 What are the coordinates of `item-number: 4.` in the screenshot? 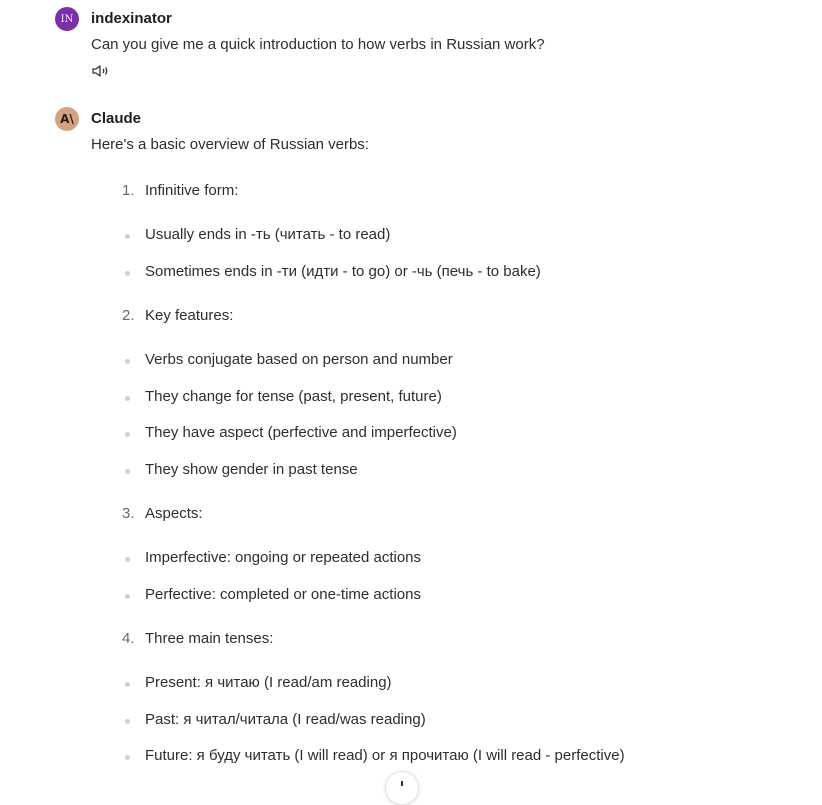 It's located at (128, 638).